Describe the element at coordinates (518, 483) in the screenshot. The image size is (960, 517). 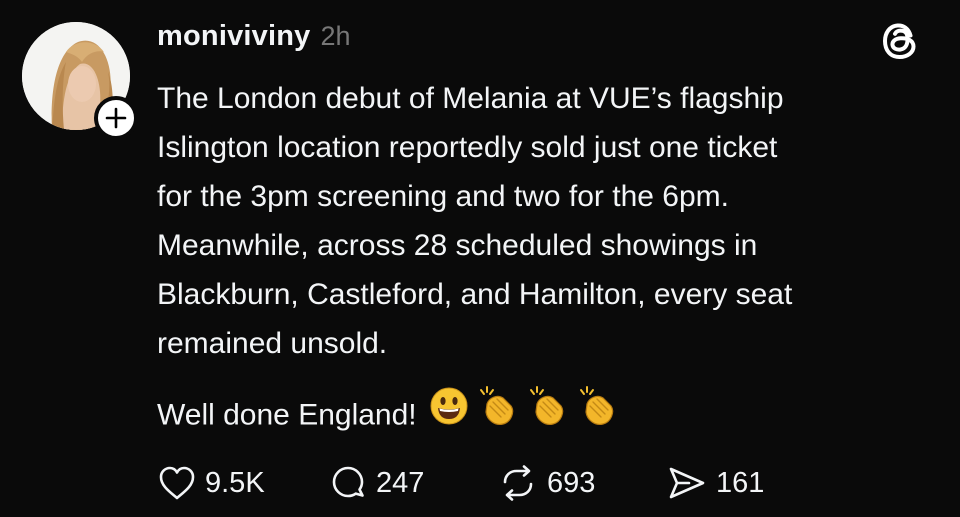
I see `repost-icon` at that location.